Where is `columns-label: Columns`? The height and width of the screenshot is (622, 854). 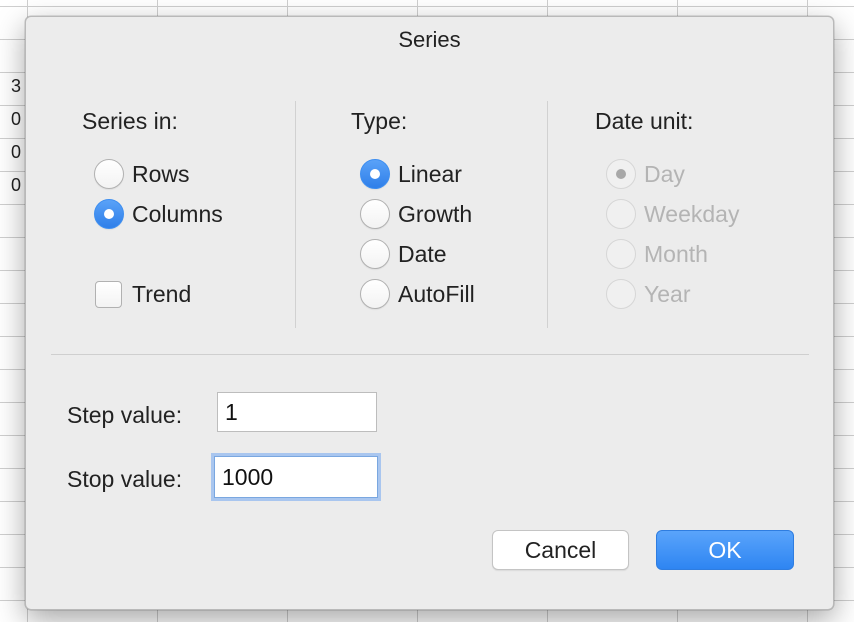 columns-label: Columns is located at coordinates (177, 213).